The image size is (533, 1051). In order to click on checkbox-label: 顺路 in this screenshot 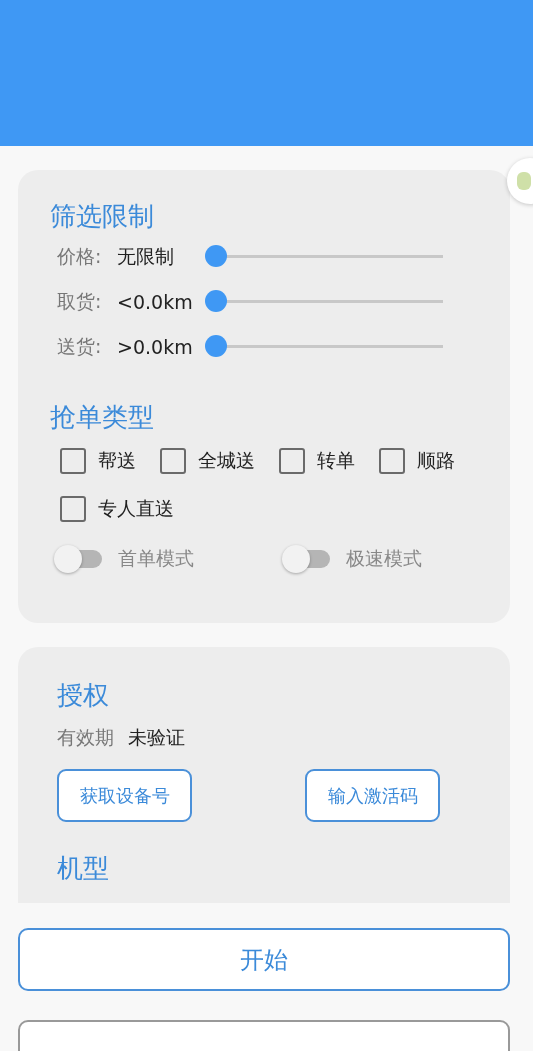, I will do `click(436, 460)`.